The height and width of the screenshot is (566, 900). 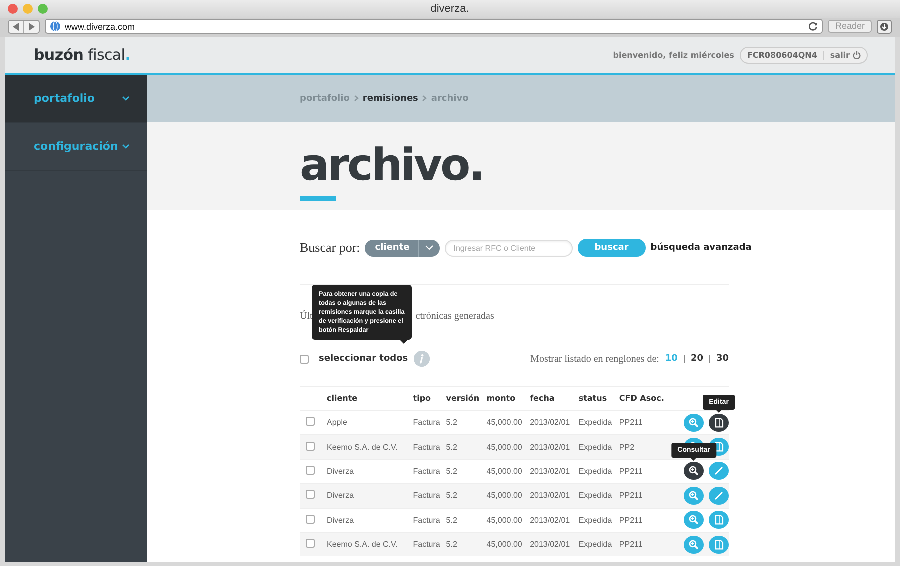 What do you see at coordinates (595, 359) in the screenshot?
I see `page-size-label: Mostrar listado en renglones de:` at bounding box center [595, 359].